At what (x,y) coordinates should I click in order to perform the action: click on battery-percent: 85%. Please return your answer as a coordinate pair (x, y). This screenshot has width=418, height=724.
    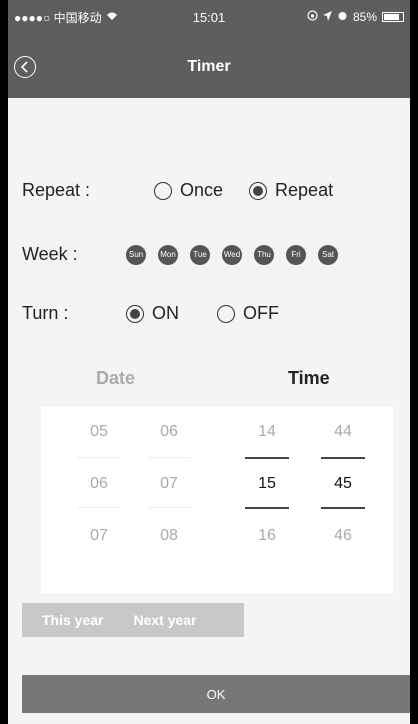
    Looking at the image, I should click on (364, 17).